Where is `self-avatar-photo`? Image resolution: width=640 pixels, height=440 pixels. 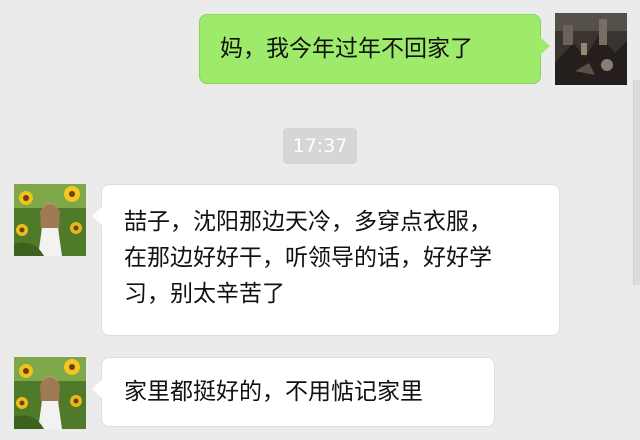
self-avatar-photo is located at coordinates (591, 49).